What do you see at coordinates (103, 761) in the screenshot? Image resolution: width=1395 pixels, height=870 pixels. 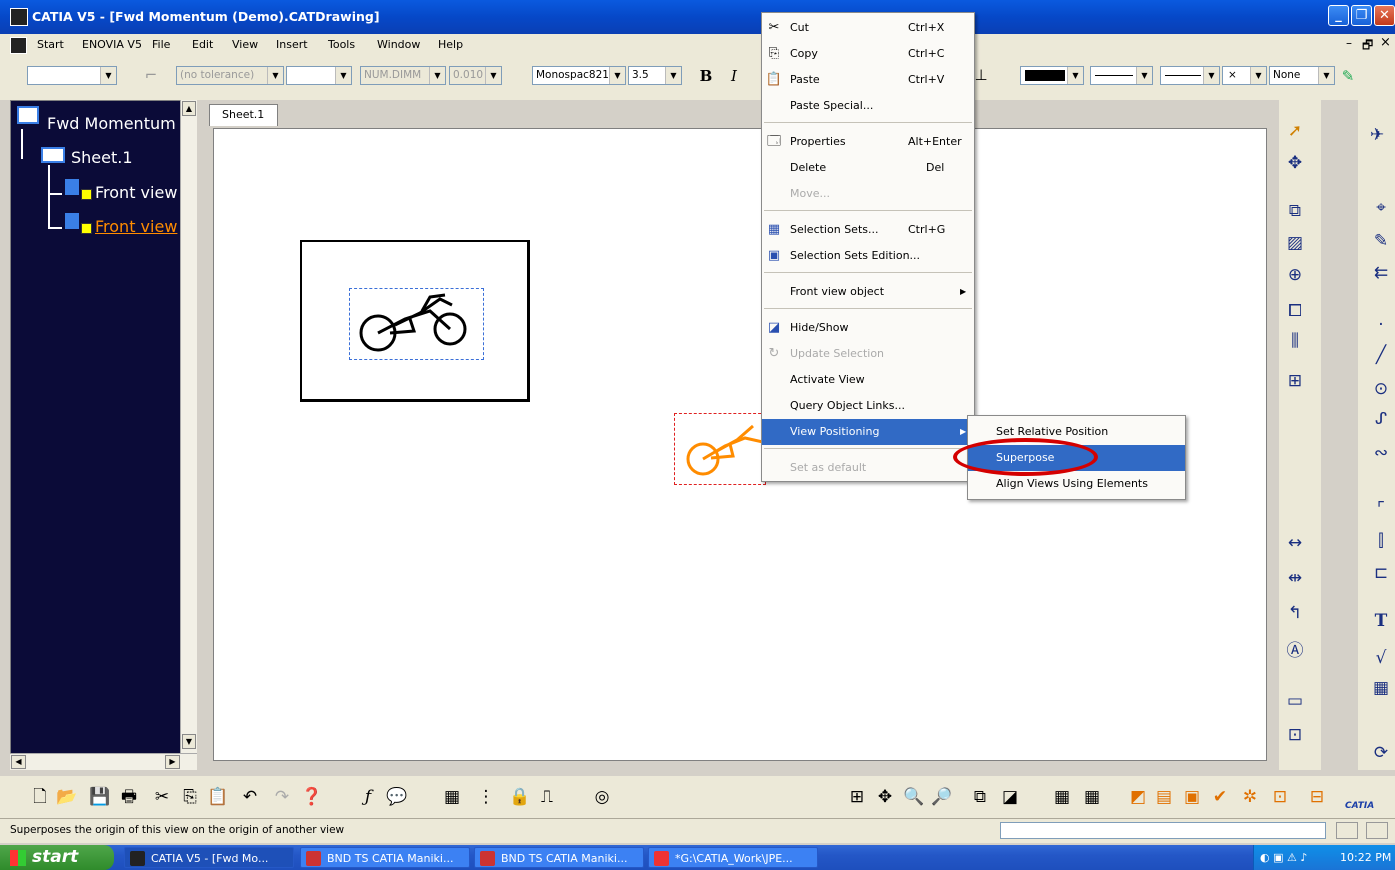 I see `tree-horizontal-scrollbar: ◀ ▶` at bounding box center [103, 761].